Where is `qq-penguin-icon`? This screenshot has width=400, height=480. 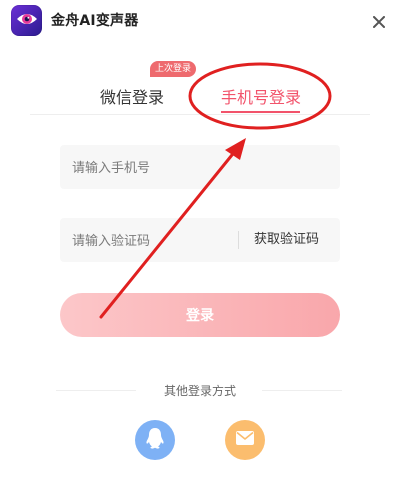
qq-penguin-icon is located at coordinates (155, 440).